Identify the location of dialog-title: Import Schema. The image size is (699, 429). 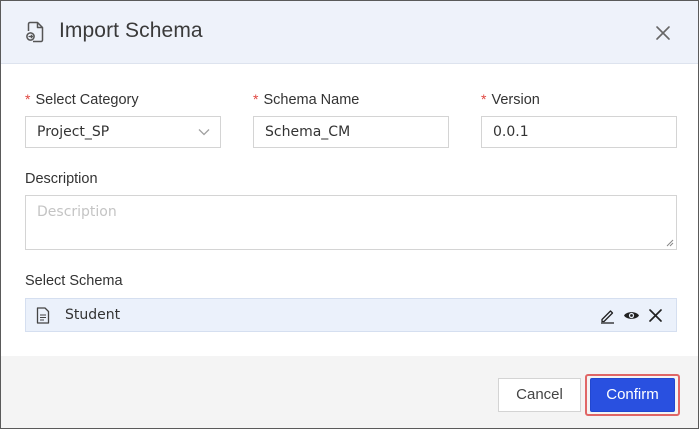
(131, 30).